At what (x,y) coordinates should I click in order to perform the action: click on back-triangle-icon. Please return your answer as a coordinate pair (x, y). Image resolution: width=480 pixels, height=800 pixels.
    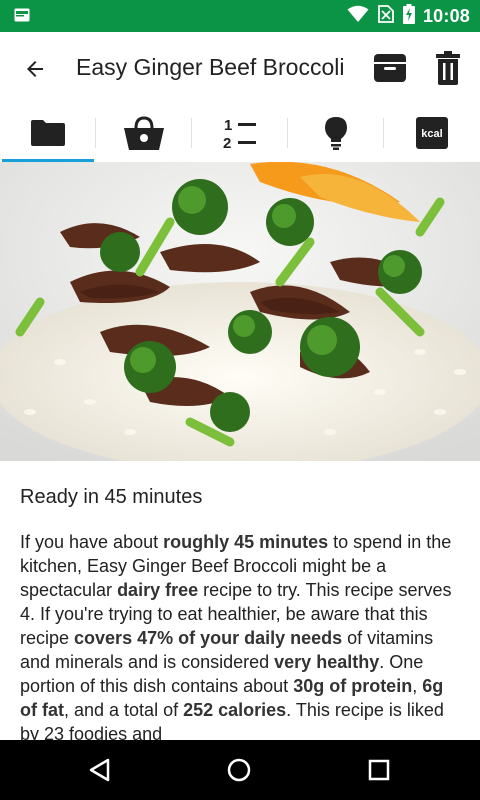
    Looking at the image, I should click on (99, 770).